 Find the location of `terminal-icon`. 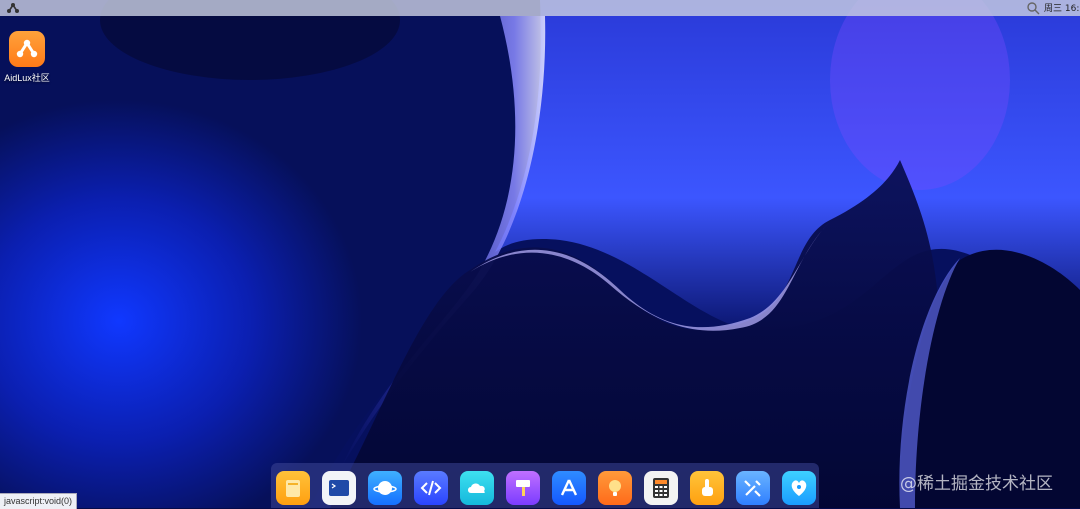

terminal-icon is located at coordinates (339, 488).